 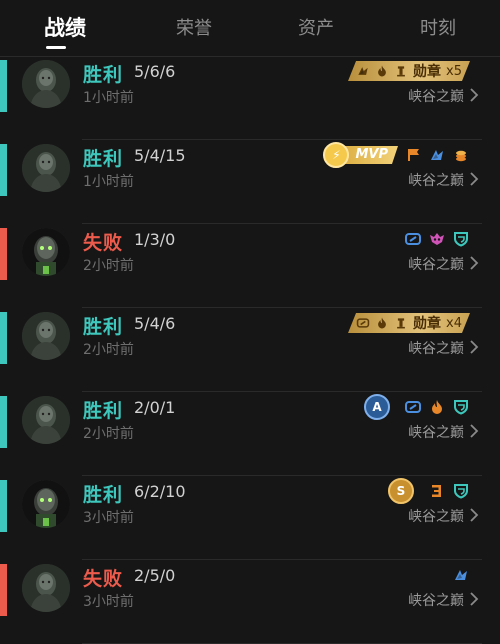 I want to click on rank-coin-icon: S, so click(x=401, y=491).